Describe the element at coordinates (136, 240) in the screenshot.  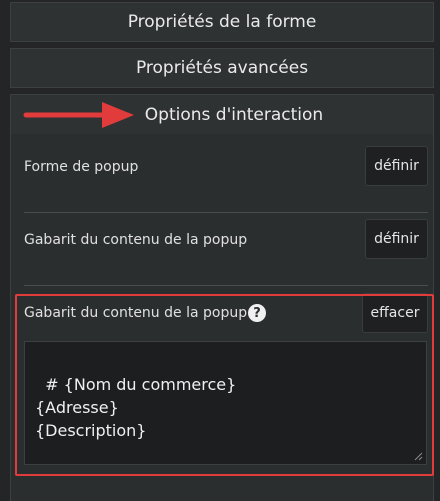
I see `popup-template-label: Gabarit du contenu de la popup` at that location.